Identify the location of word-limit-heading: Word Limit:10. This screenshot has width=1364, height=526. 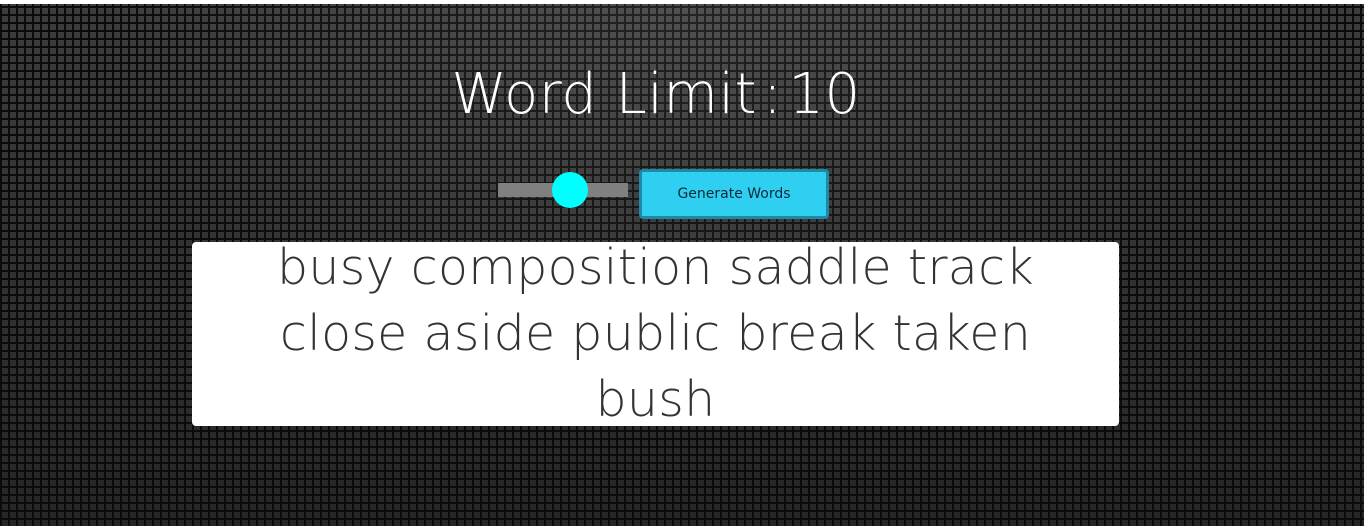
(656, 95).